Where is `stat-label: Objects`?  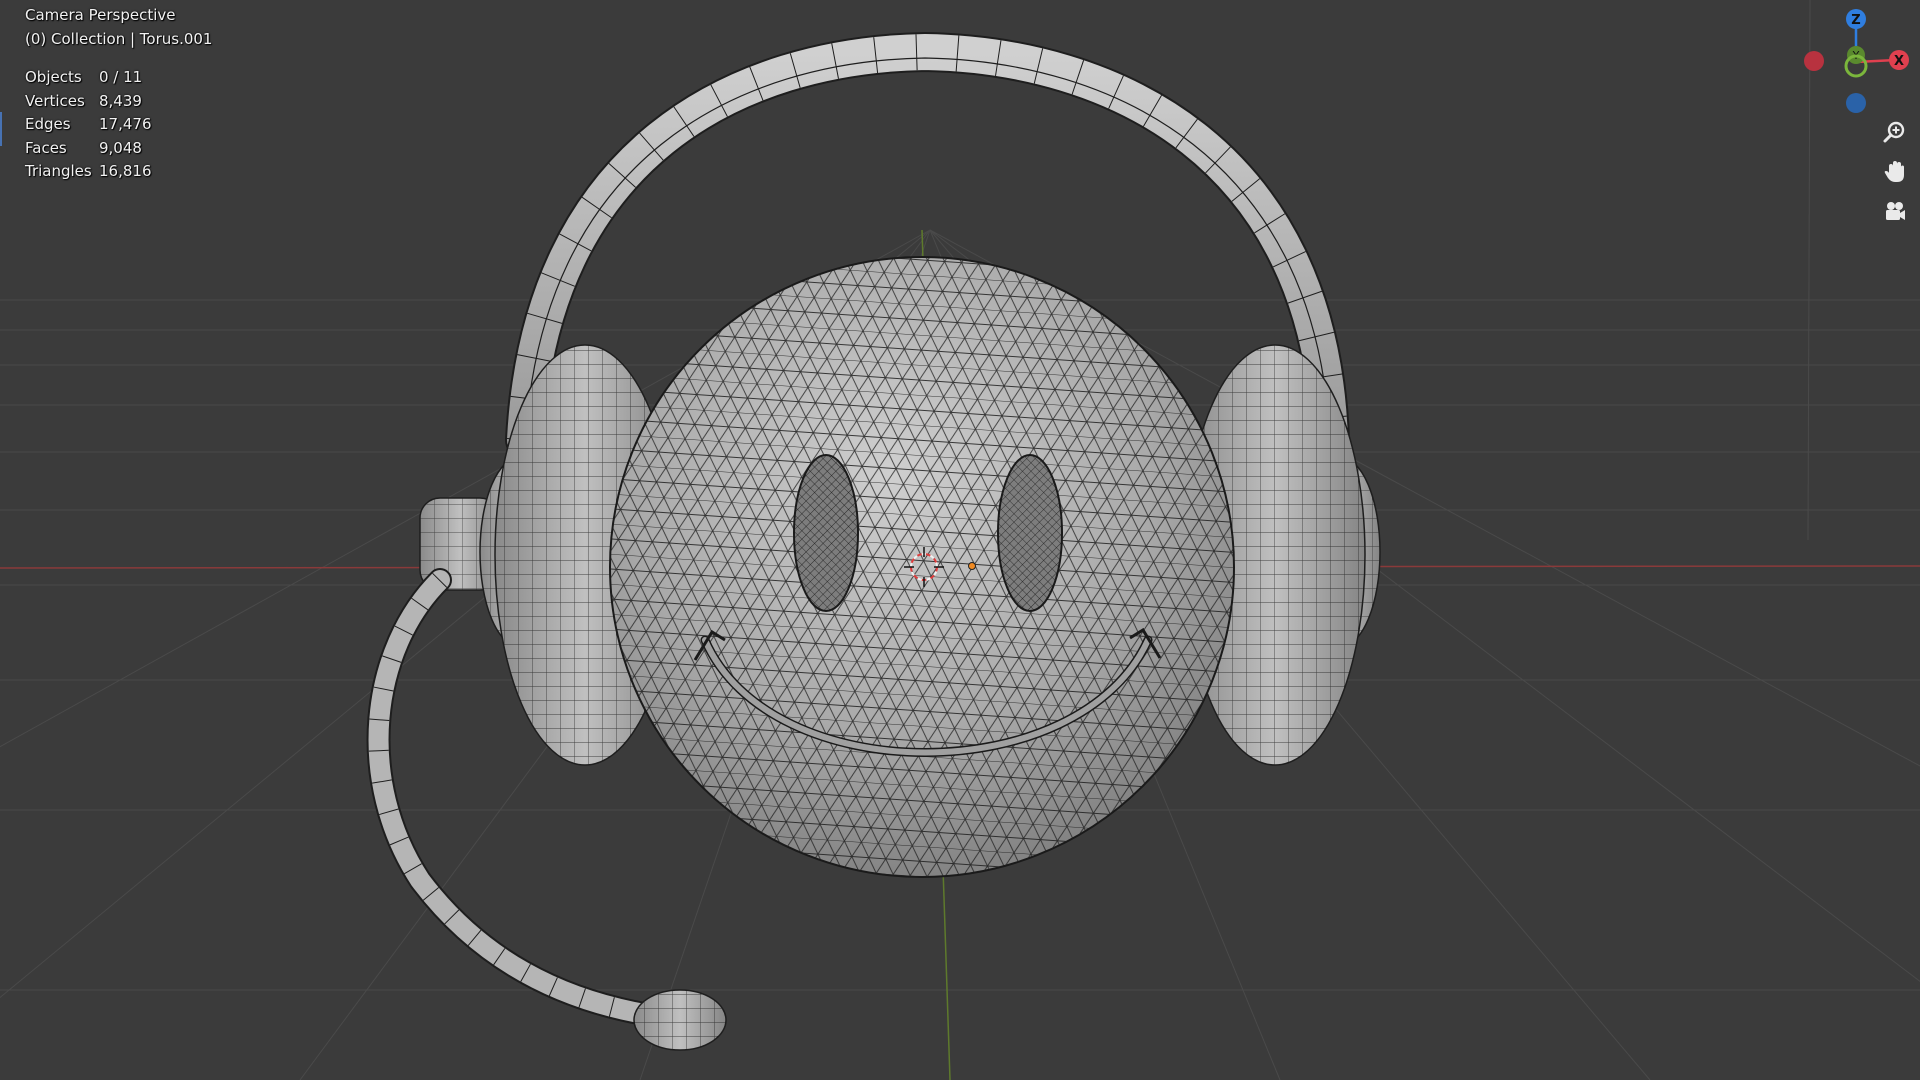
stat-label: Objects is located at coordinates (53, 77).